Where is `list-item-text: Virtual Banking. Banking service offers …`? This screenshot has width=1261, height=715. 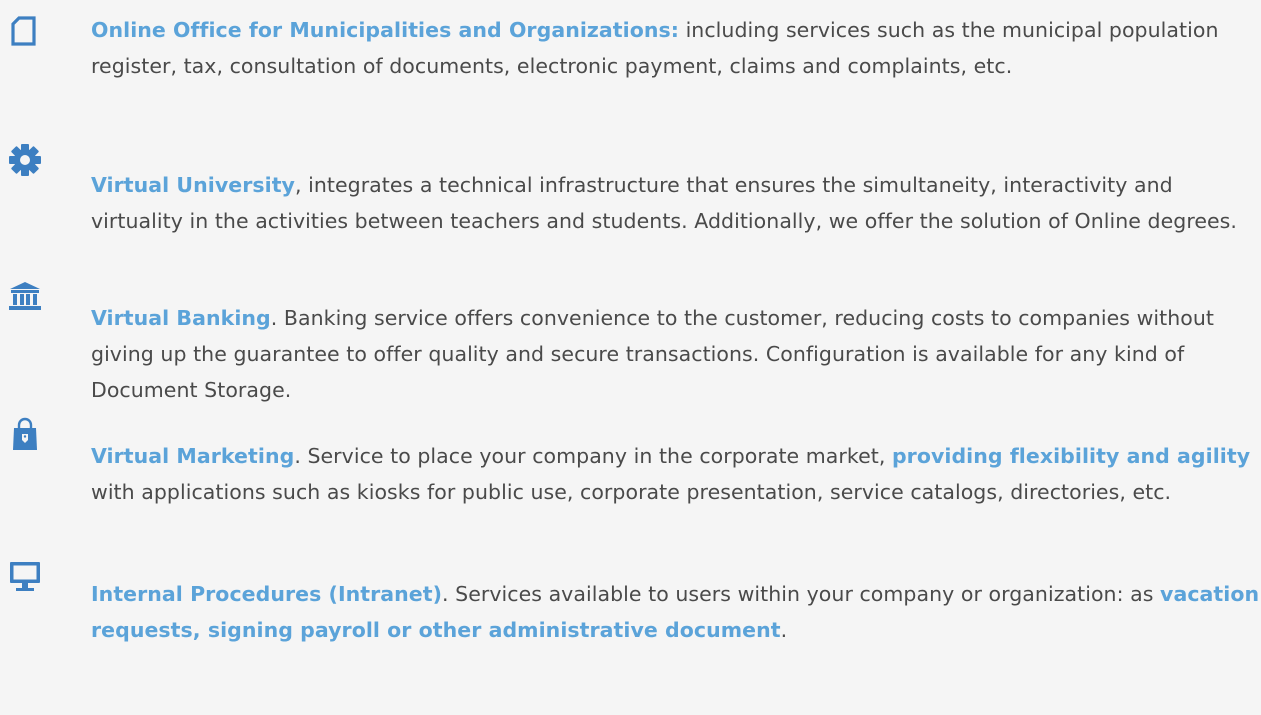 list-item-text: Virtual Banking. Banking service offers … is located at coordinates (676, 354).